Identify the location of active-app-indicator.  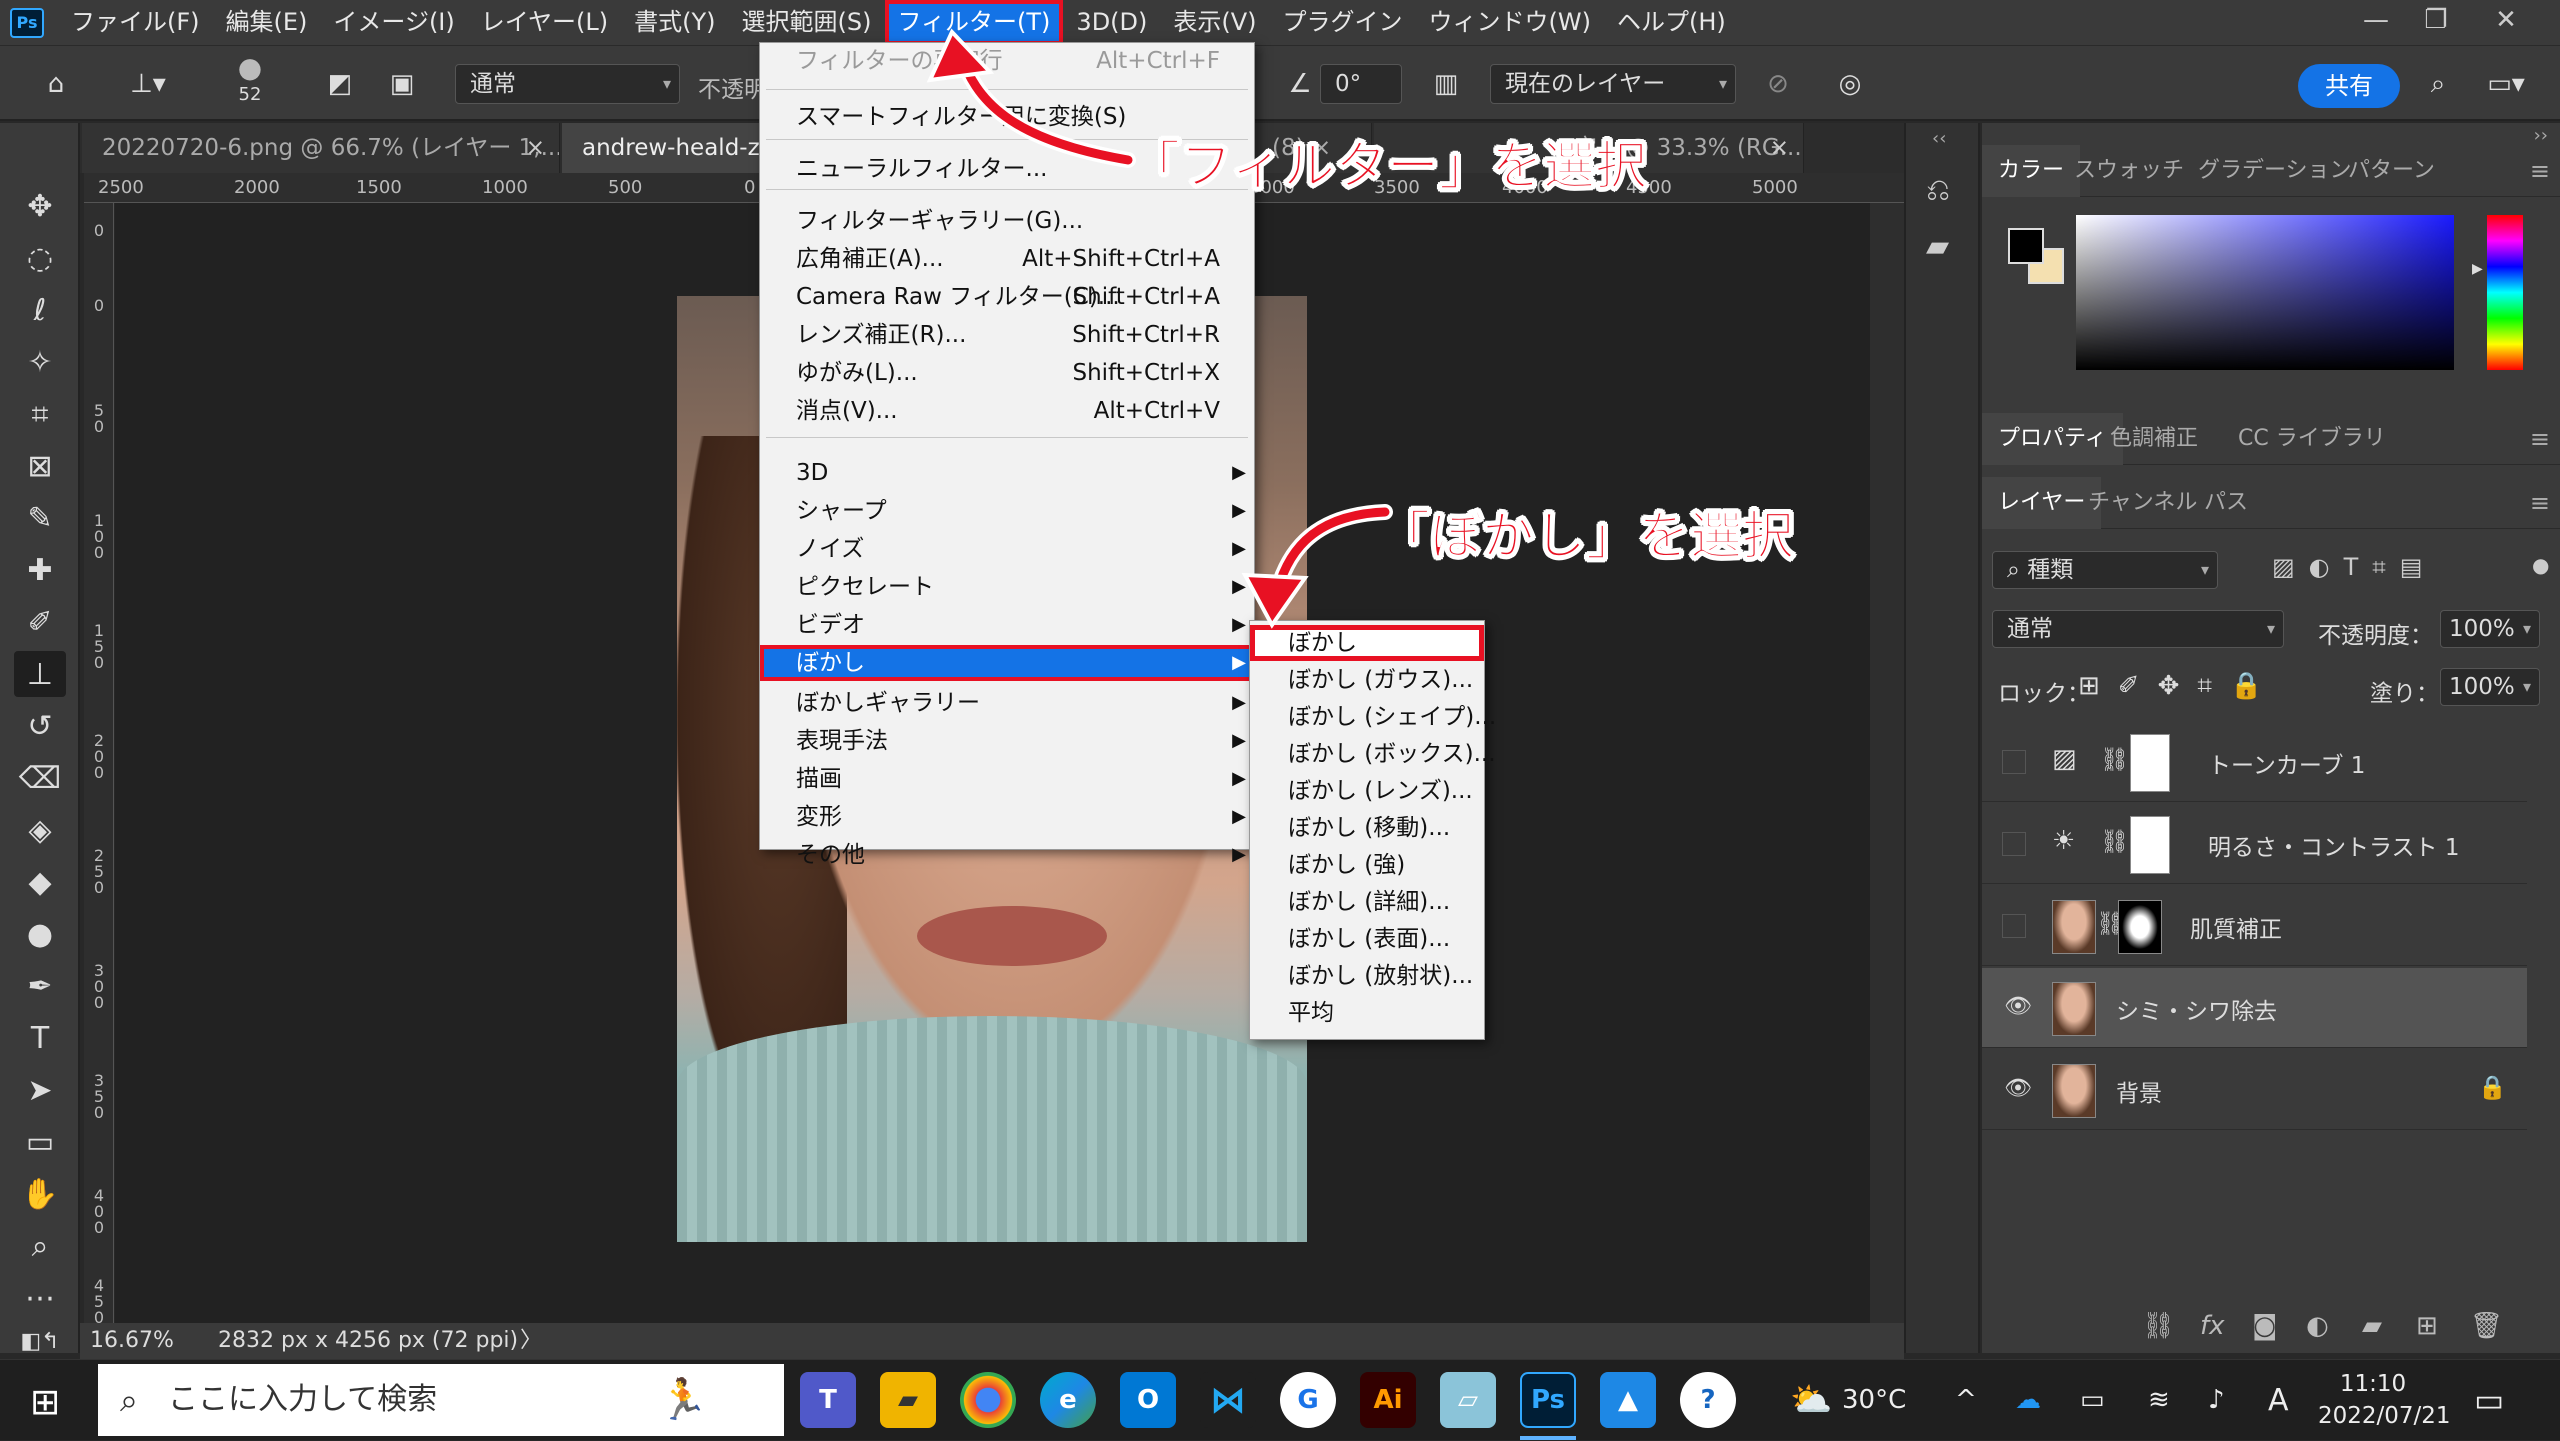
(1548, 1438).